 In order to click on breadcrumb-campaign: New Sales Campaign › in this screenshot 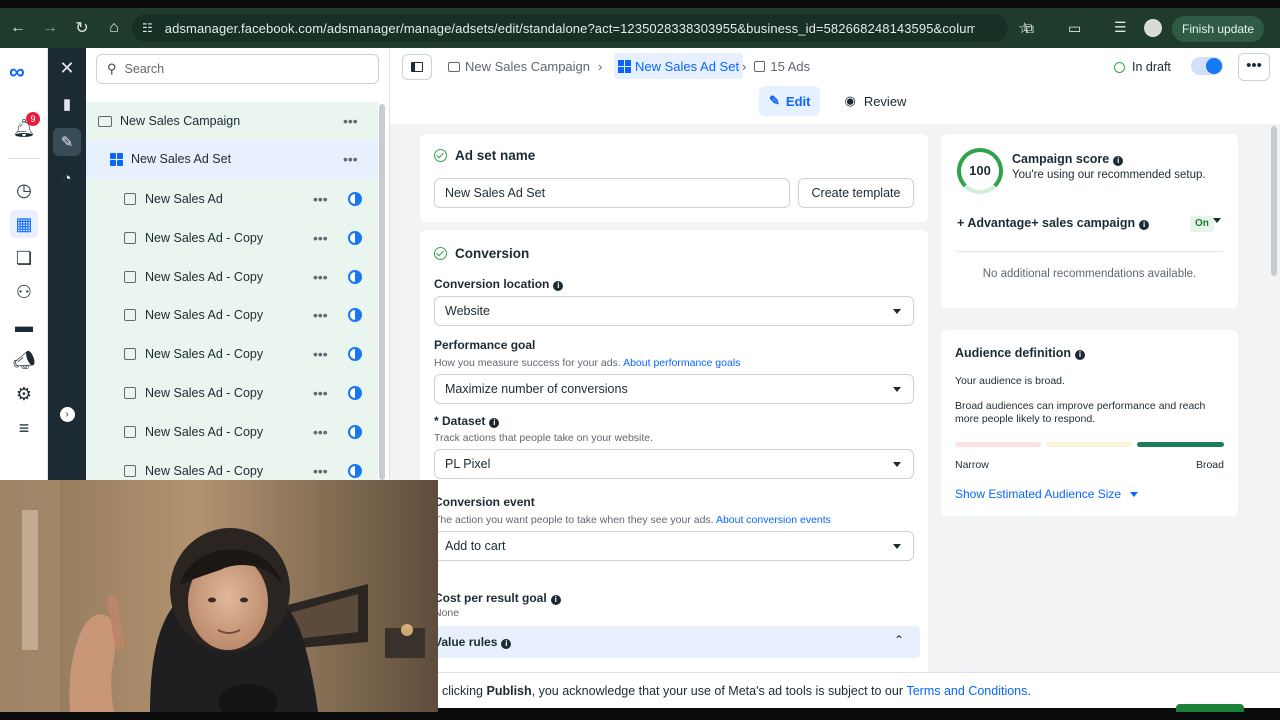, I will do `click(529, 66)`.